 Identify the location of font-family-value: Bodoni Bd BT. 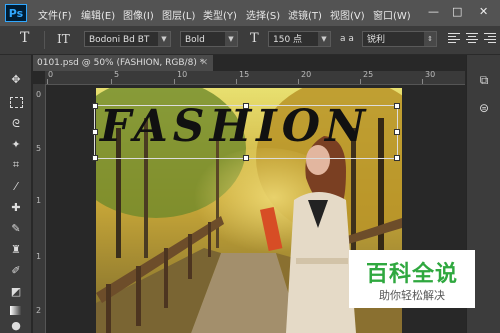
(119, 40).